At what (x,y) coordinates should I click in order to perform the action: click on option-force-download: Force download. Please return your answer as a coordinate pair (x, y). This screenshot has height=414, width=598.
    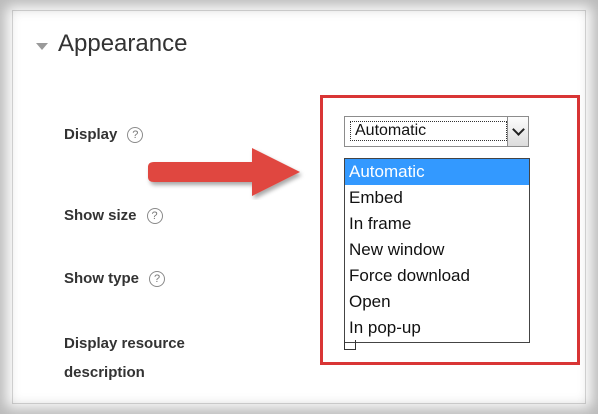
    Looking at the image, I should click on (437, 276).